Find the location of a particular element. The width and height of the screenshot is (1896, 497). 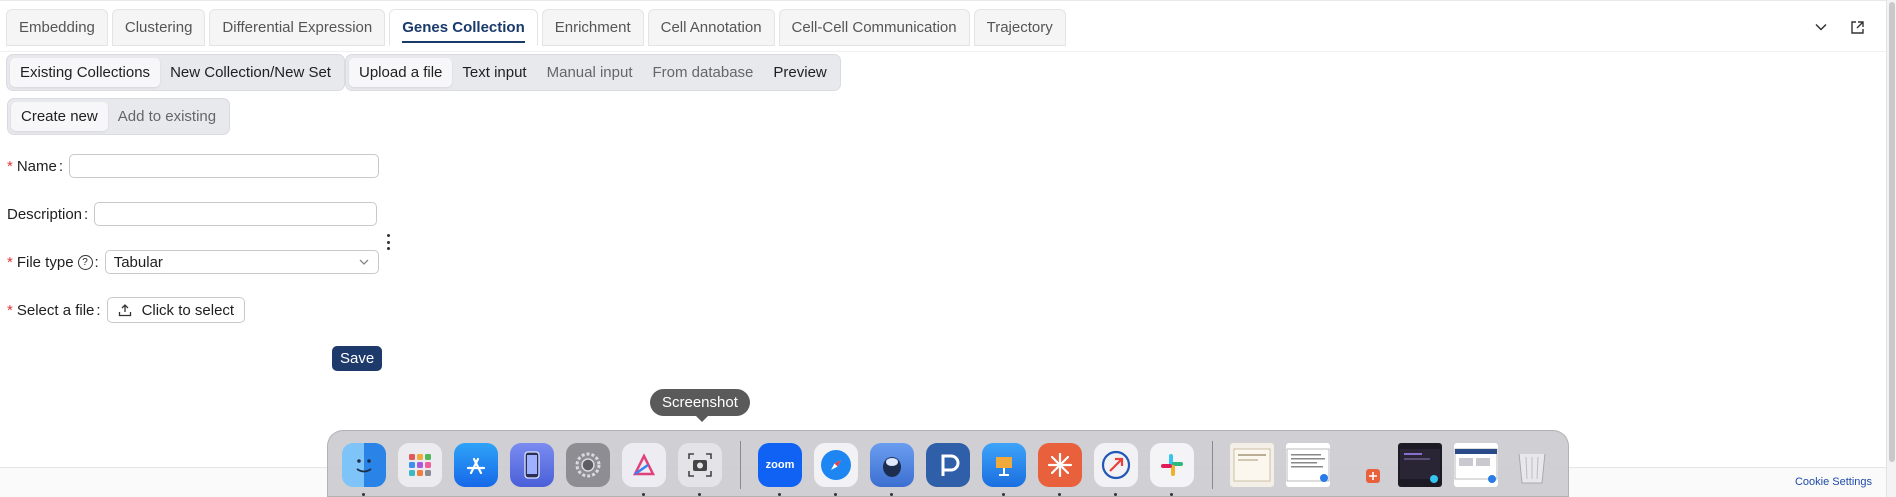

zoom-icon: zoom is located at coordinates (780, 465).